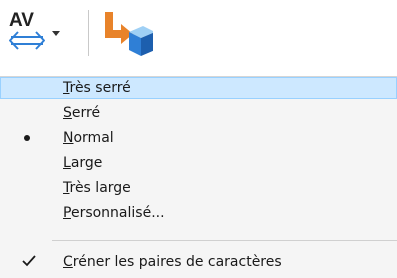 Image resolution: width=397 pixels, height=278 pixels. I want to click on toolbar-separator, so click(89, 33).